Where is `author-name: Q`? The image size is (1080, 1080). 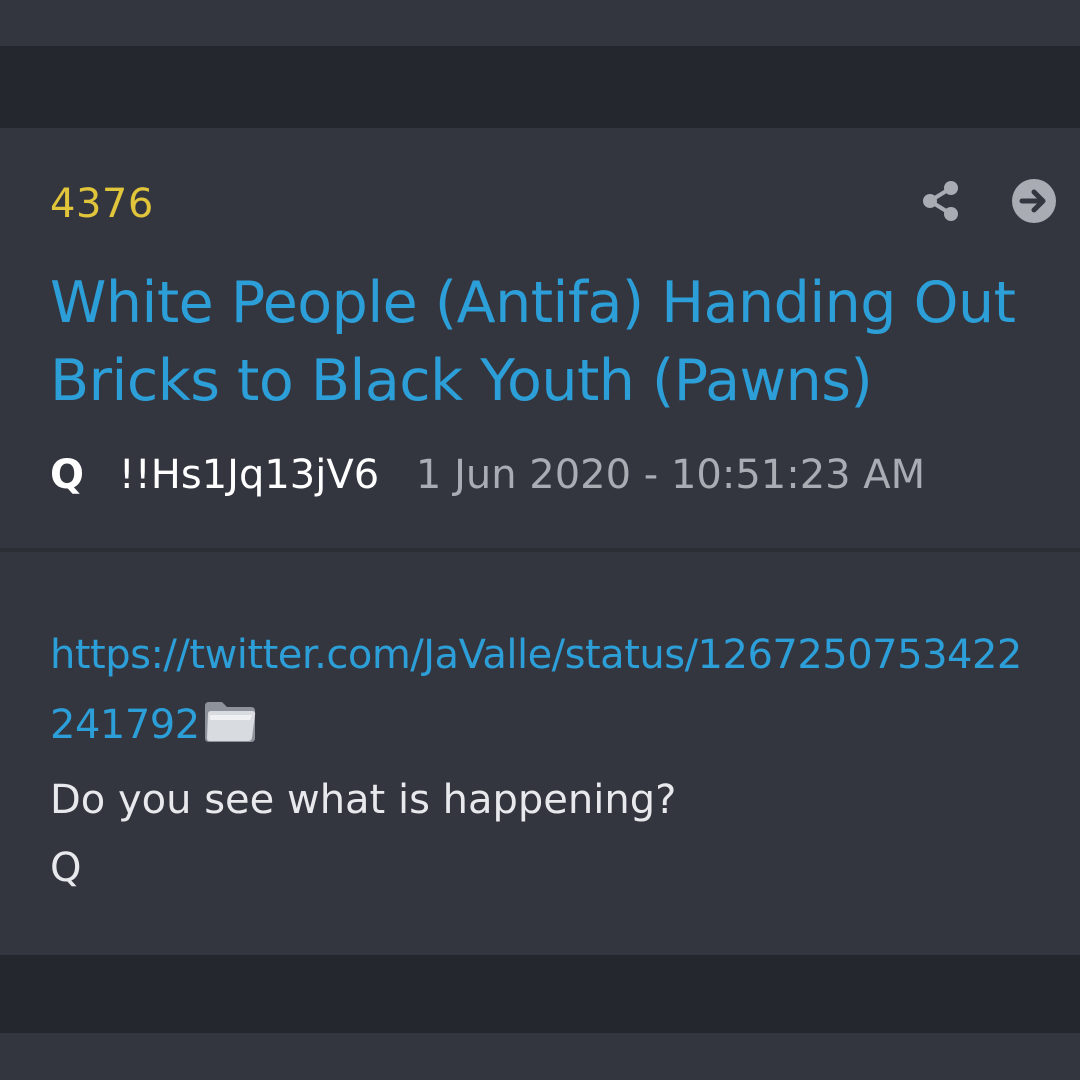
author-name: Q is located at coordinates (67, 475).